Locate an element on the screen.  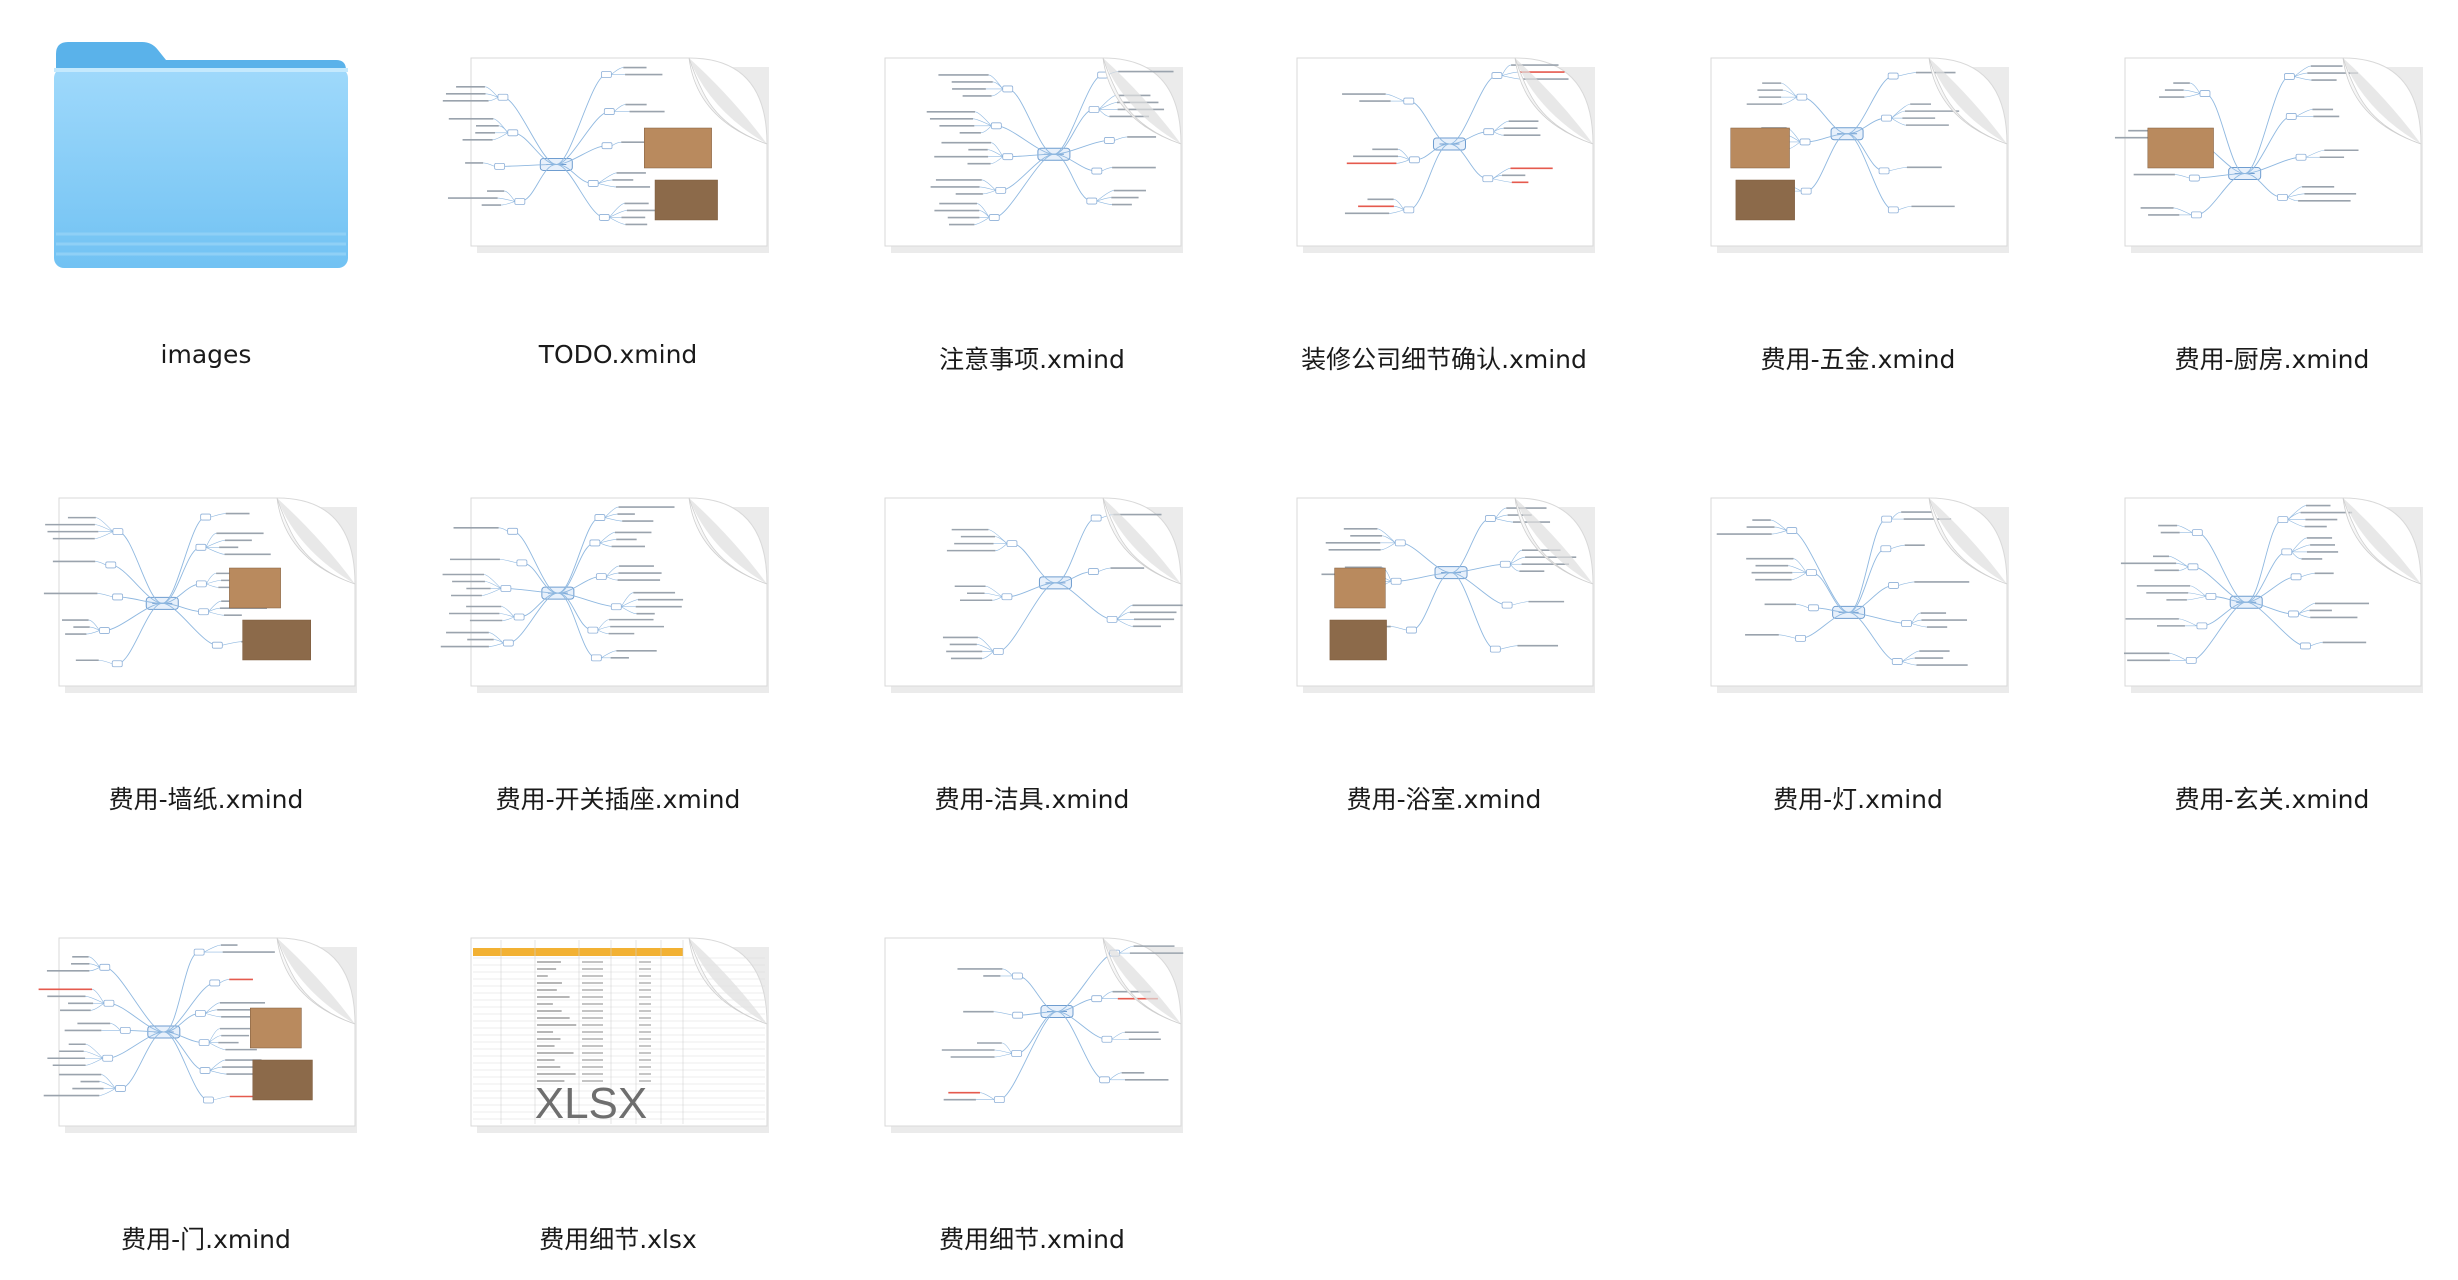
file-item: 注意事项.xmind is located at coordinates (1032, 200).